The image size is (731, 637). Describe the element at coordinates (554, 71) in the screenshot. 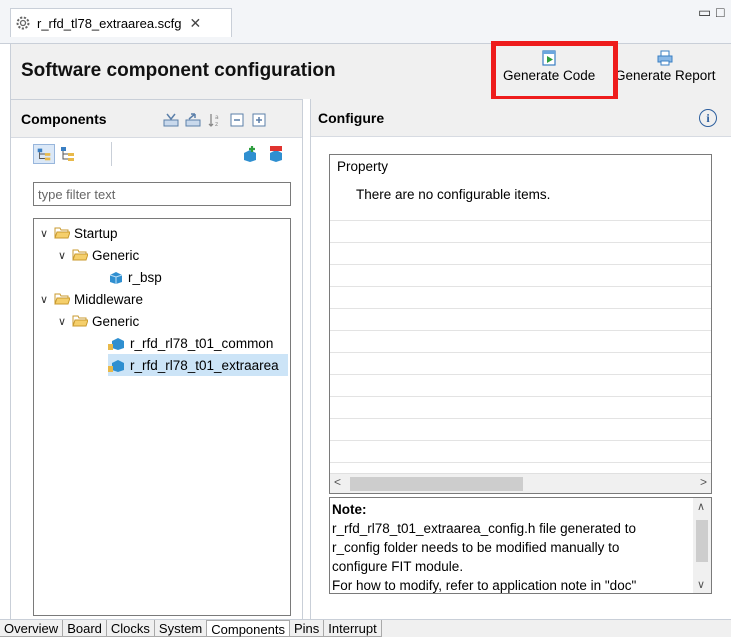

I see `highlight-box` at that location.